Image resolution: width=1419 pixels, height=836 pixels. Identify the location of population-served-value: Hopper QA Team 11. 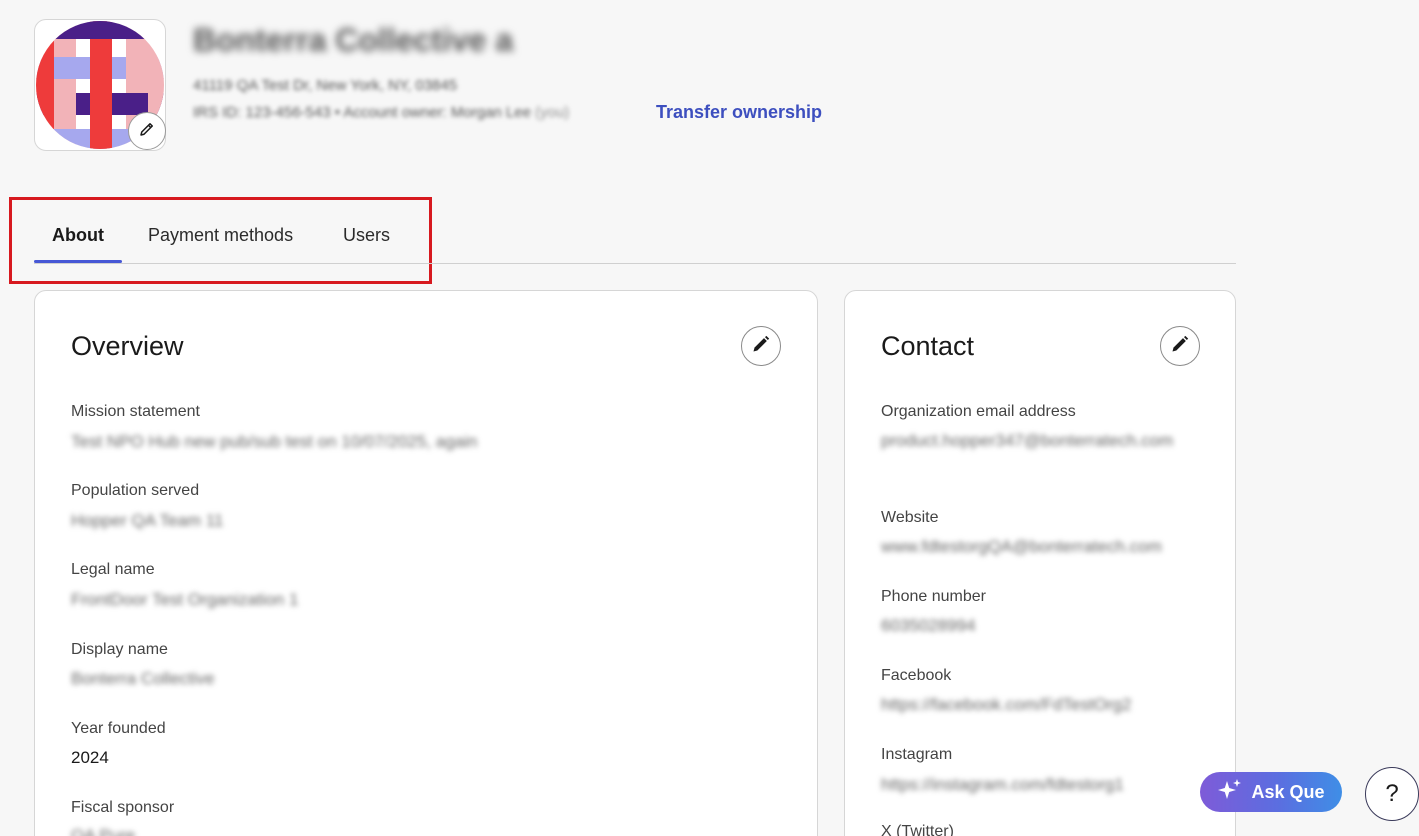
(147, 520).